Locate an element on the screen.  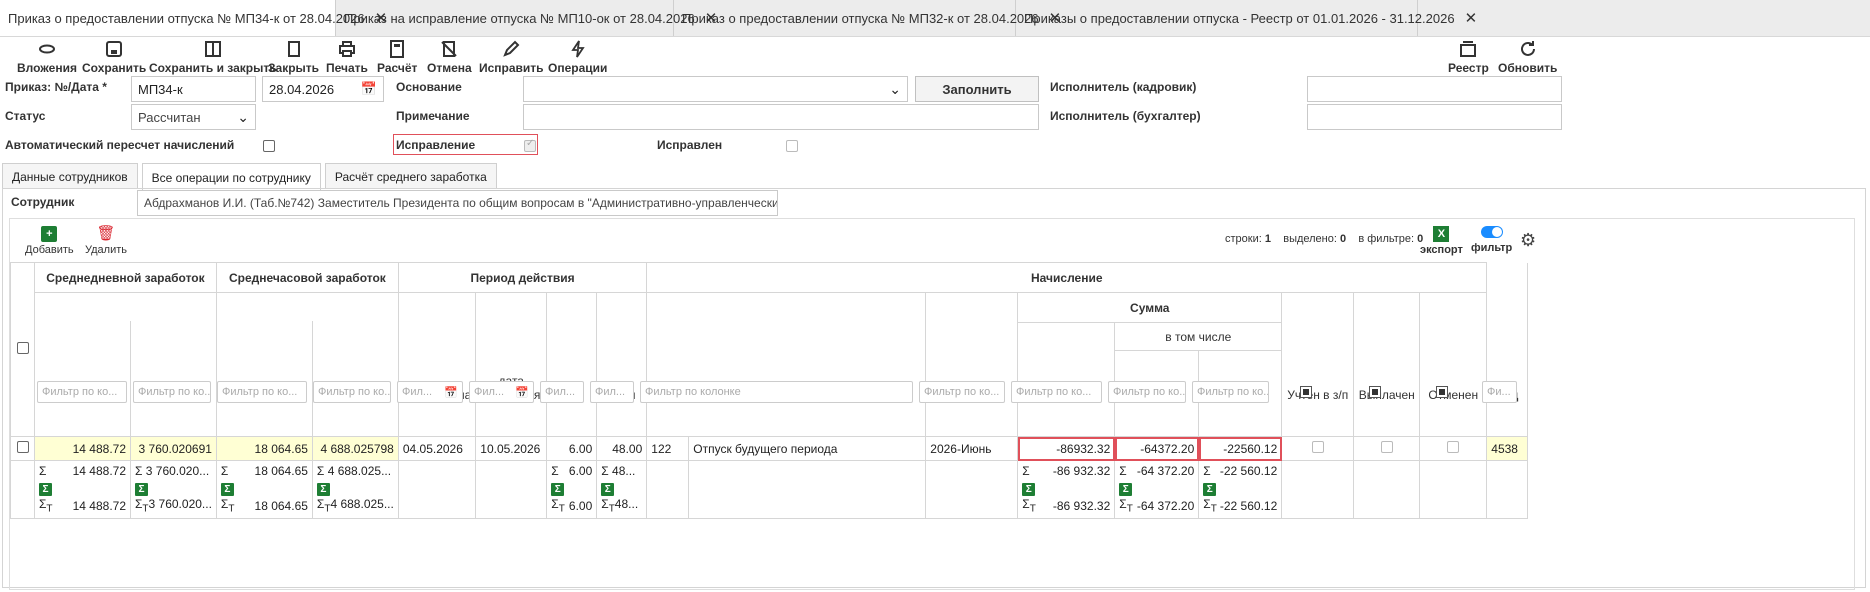
filter-date-end: Фил... 📅 is located at coordinates (501, 392).